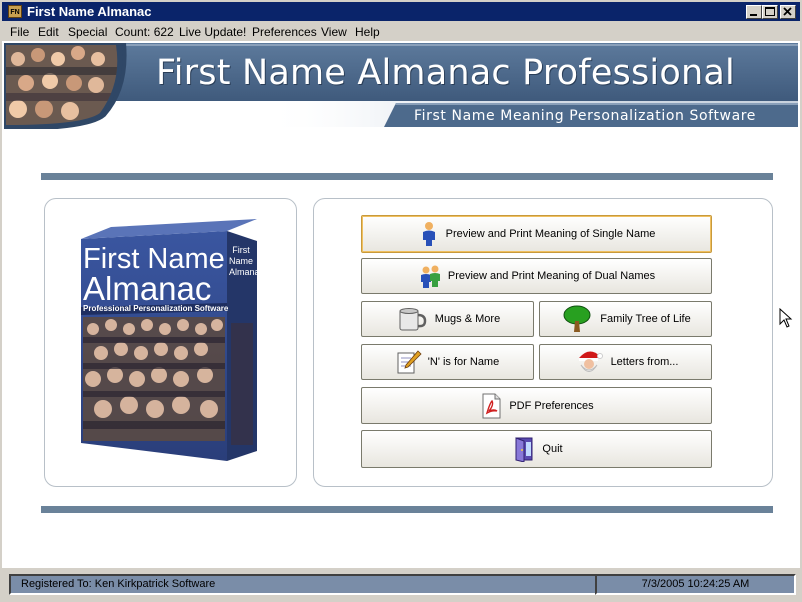 The image size is (802, 602). I want to click on menu-help: Help, so click(367, 32).